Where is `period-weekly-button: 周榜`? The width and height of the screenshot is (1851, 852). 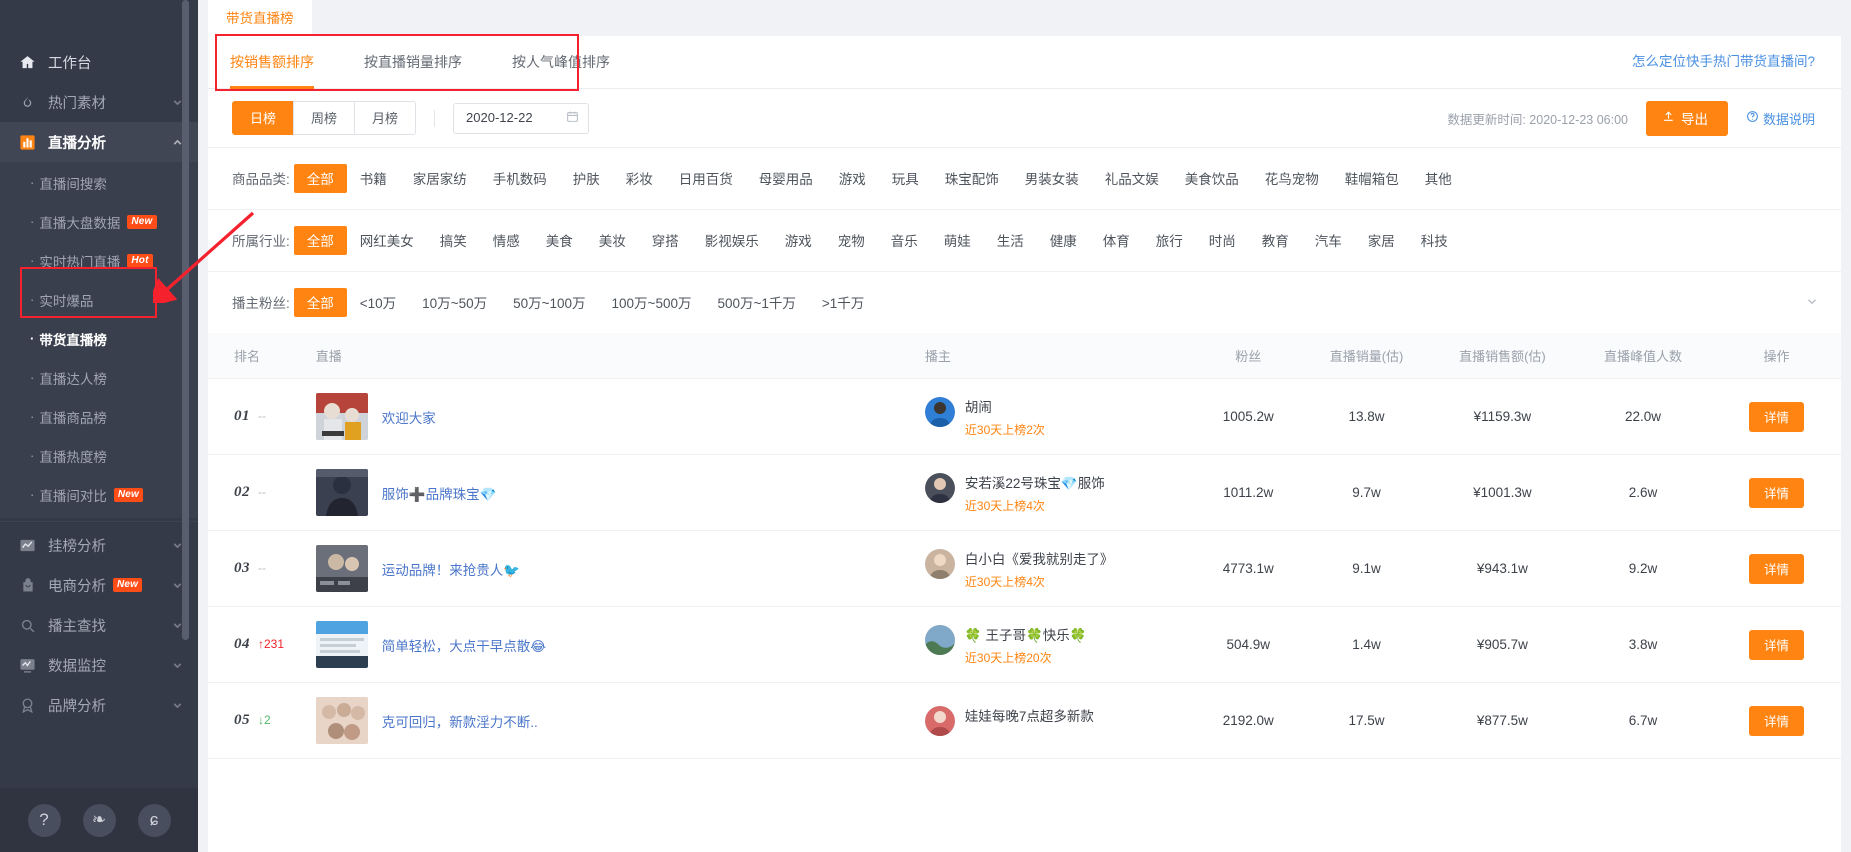 period-weekly-button: 周榜 is located at coordinates (324, 118).